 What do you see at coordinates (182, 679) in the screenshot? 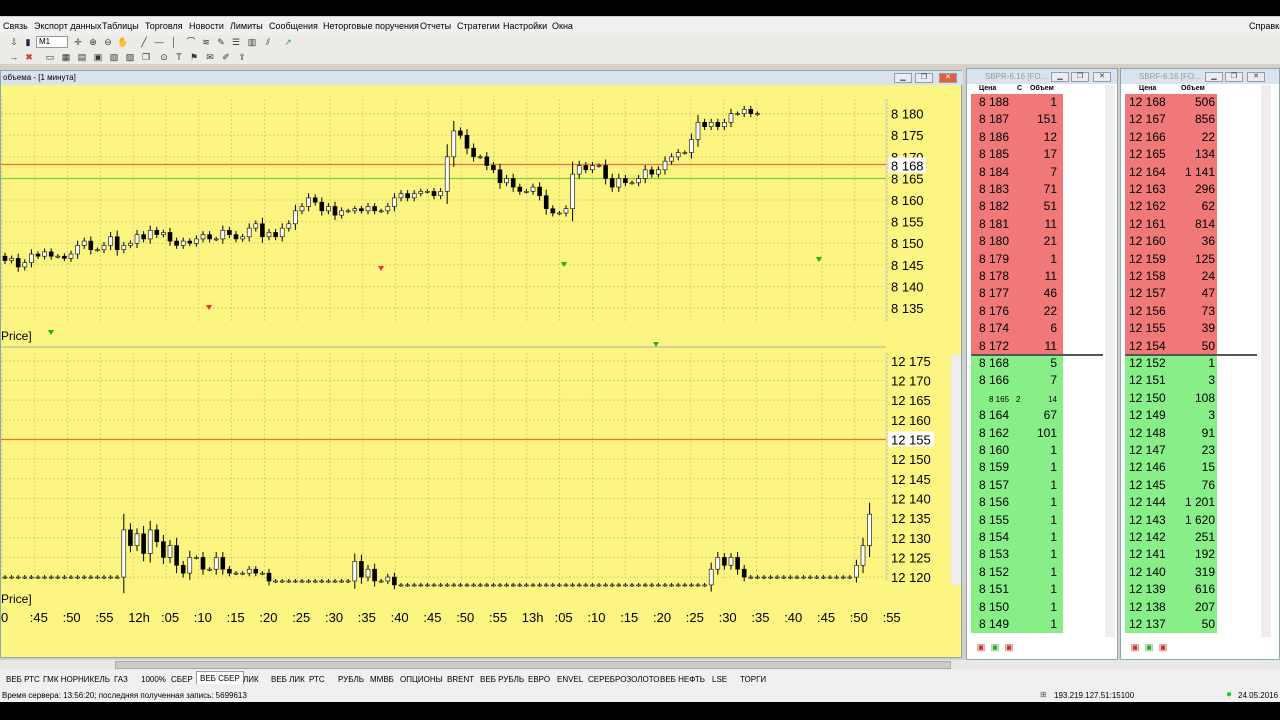
I see `tab-4: СБЕР` at bounding box center [182, 679].